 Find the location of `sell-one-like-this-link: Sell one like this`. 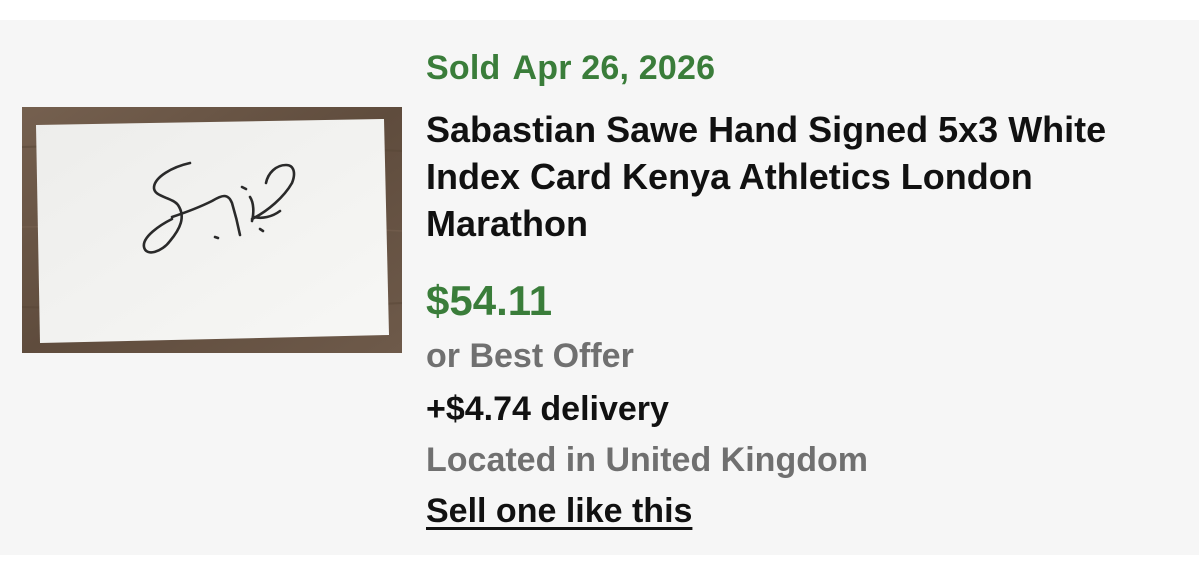

sell-one-like-this-link: Sell one like this is located at coordinates (559, 511).